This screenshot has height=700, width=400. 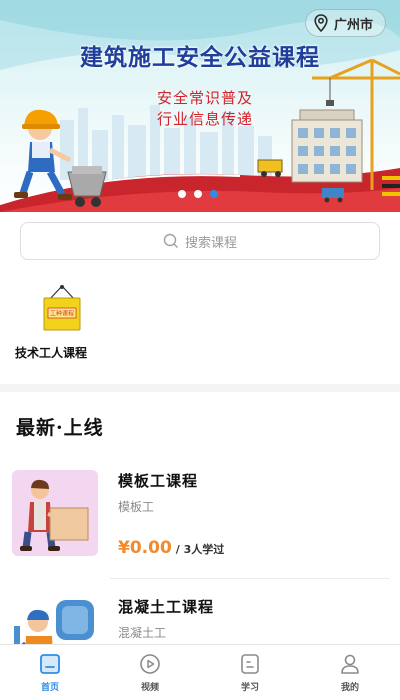 I want to click on tab-study: 学习, so click(x=250, y=672).